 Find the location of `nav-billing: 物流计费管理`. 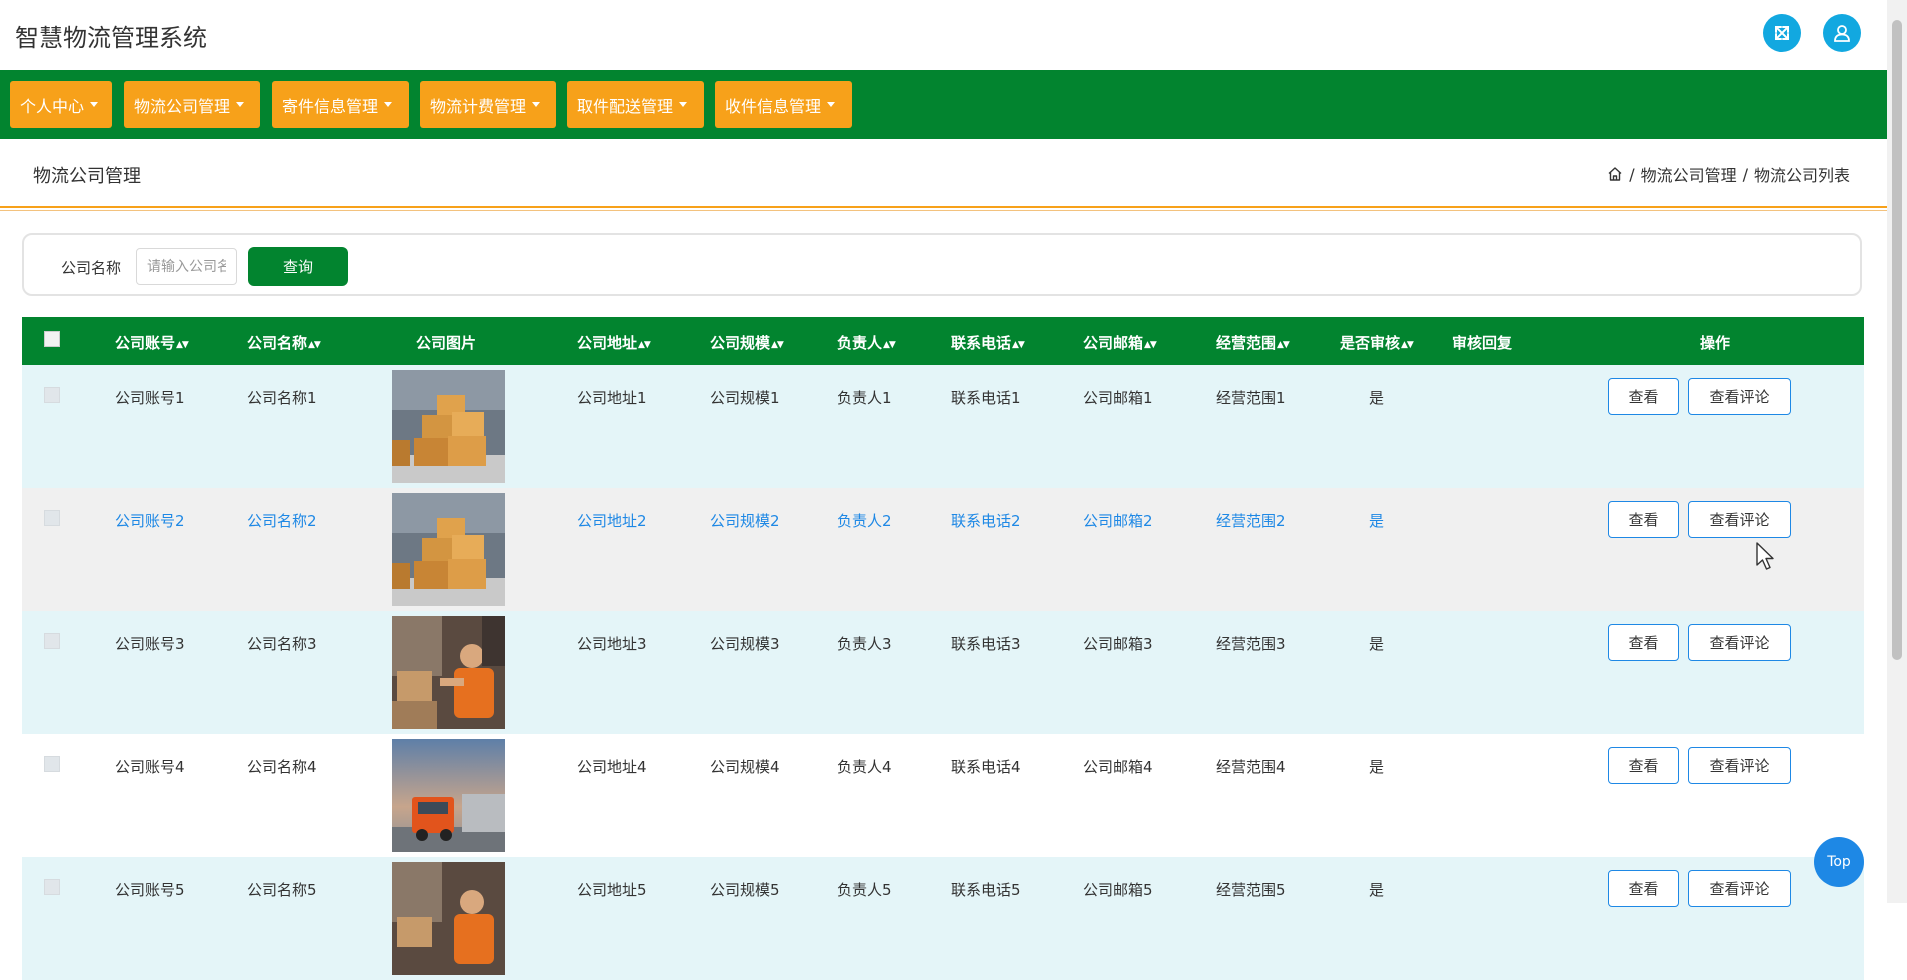

nav-billing: 物流计费管理 is located at coordinates (488, 104).